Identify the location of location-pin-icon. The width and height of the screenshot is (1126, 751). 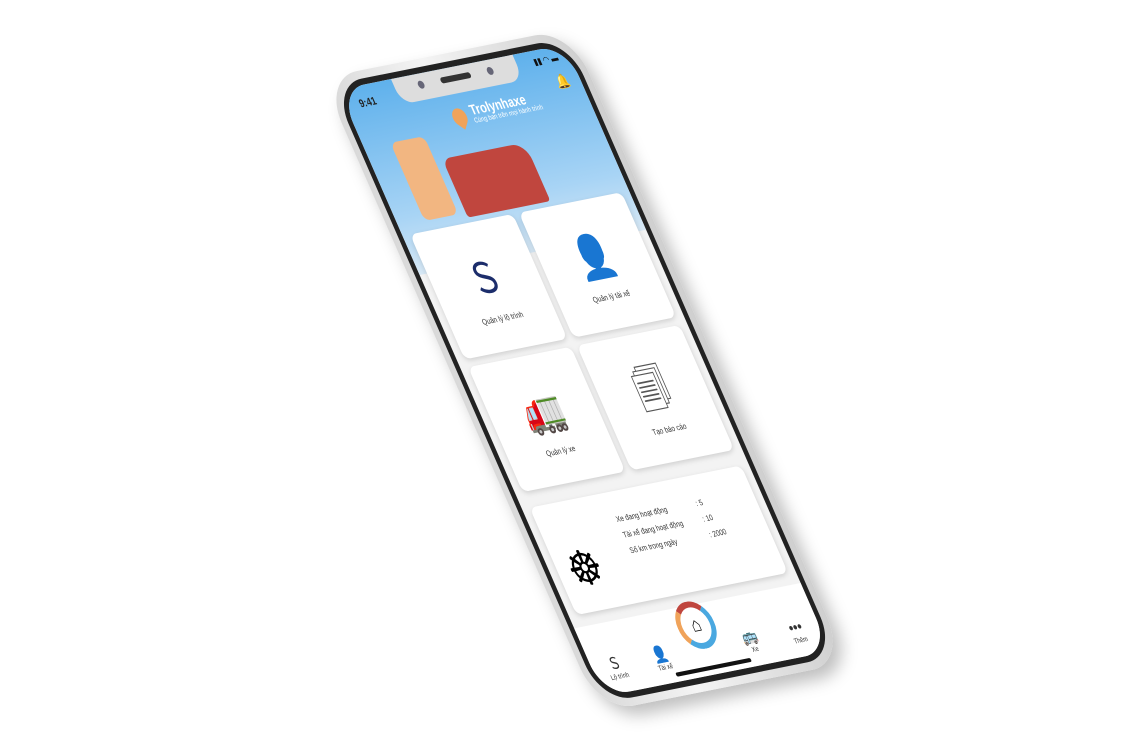
(460, 117).